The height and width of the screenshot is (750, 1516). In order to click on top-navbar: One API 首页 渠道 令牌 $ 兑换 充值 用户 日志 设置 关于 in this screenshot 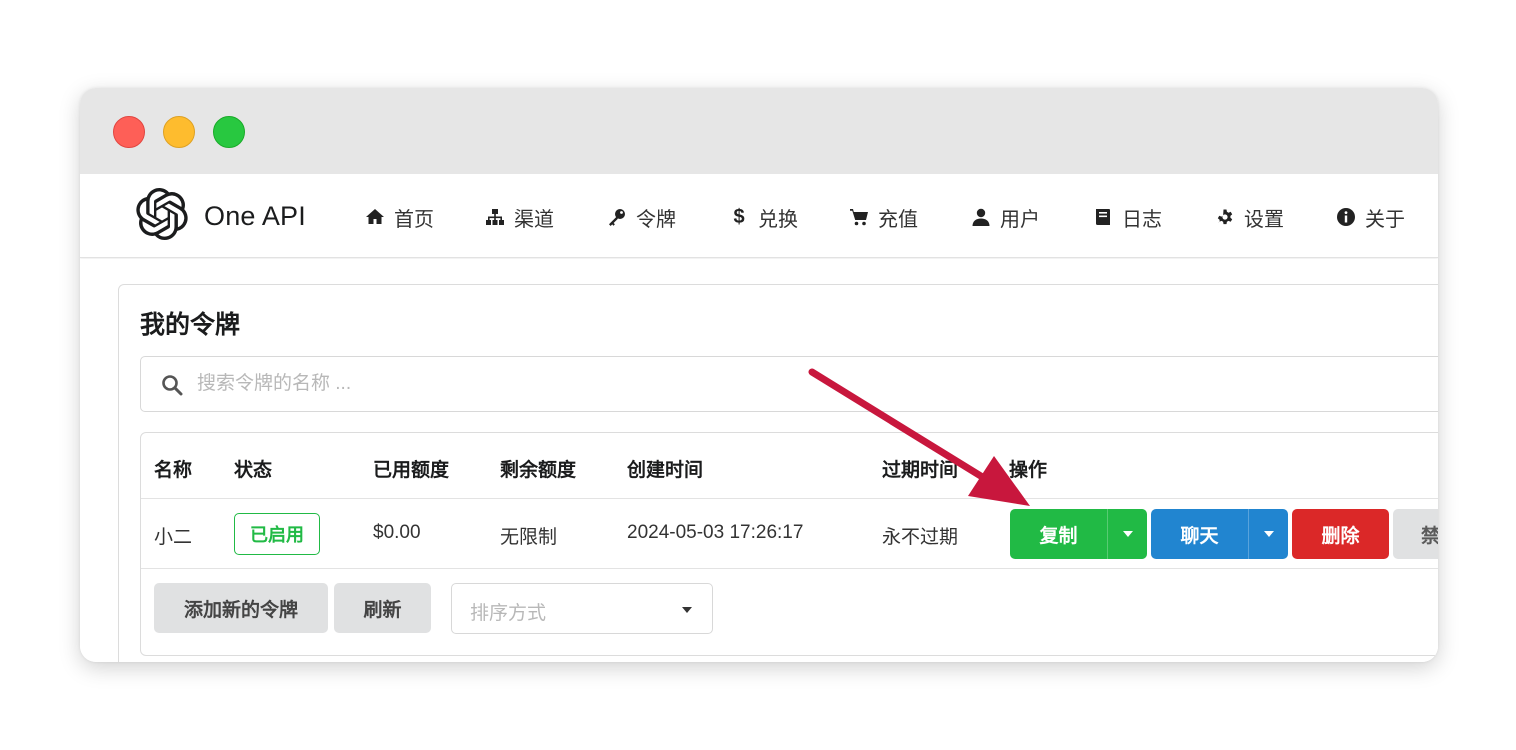, I will do `click(759, 216)`.